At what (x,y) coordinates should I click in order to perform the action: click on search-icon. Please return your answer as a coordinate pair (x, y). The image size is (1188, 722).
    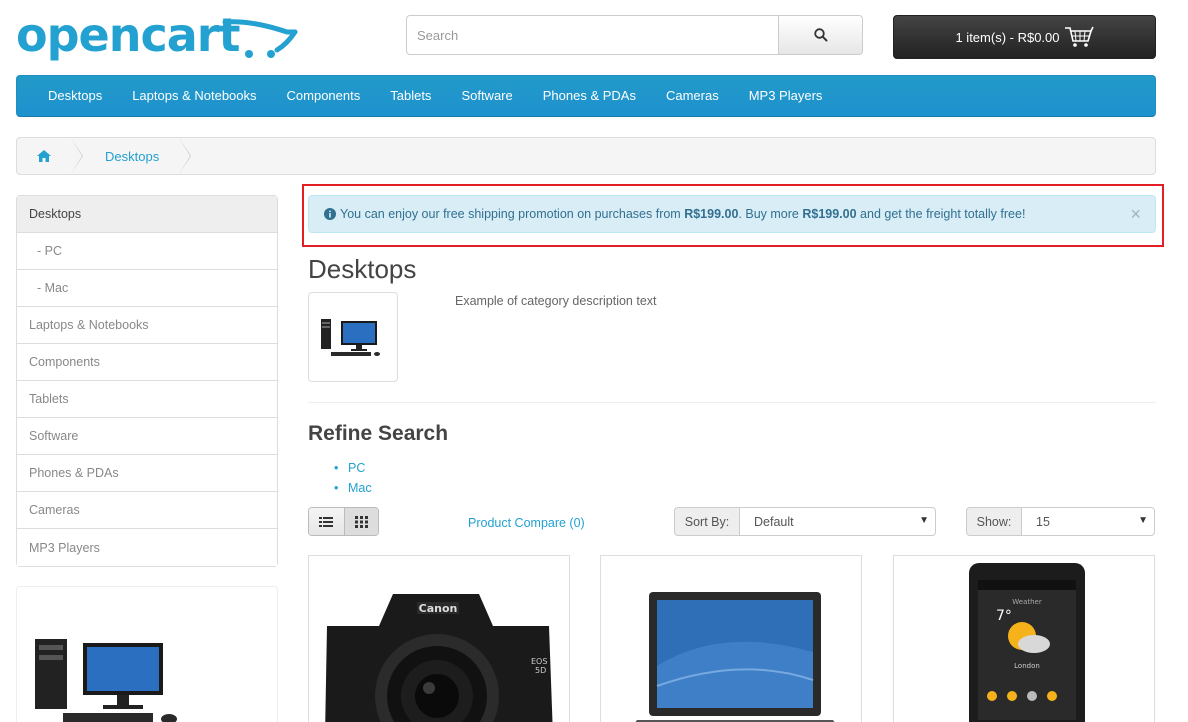
    Looking at the image, I should click on (820, 35).